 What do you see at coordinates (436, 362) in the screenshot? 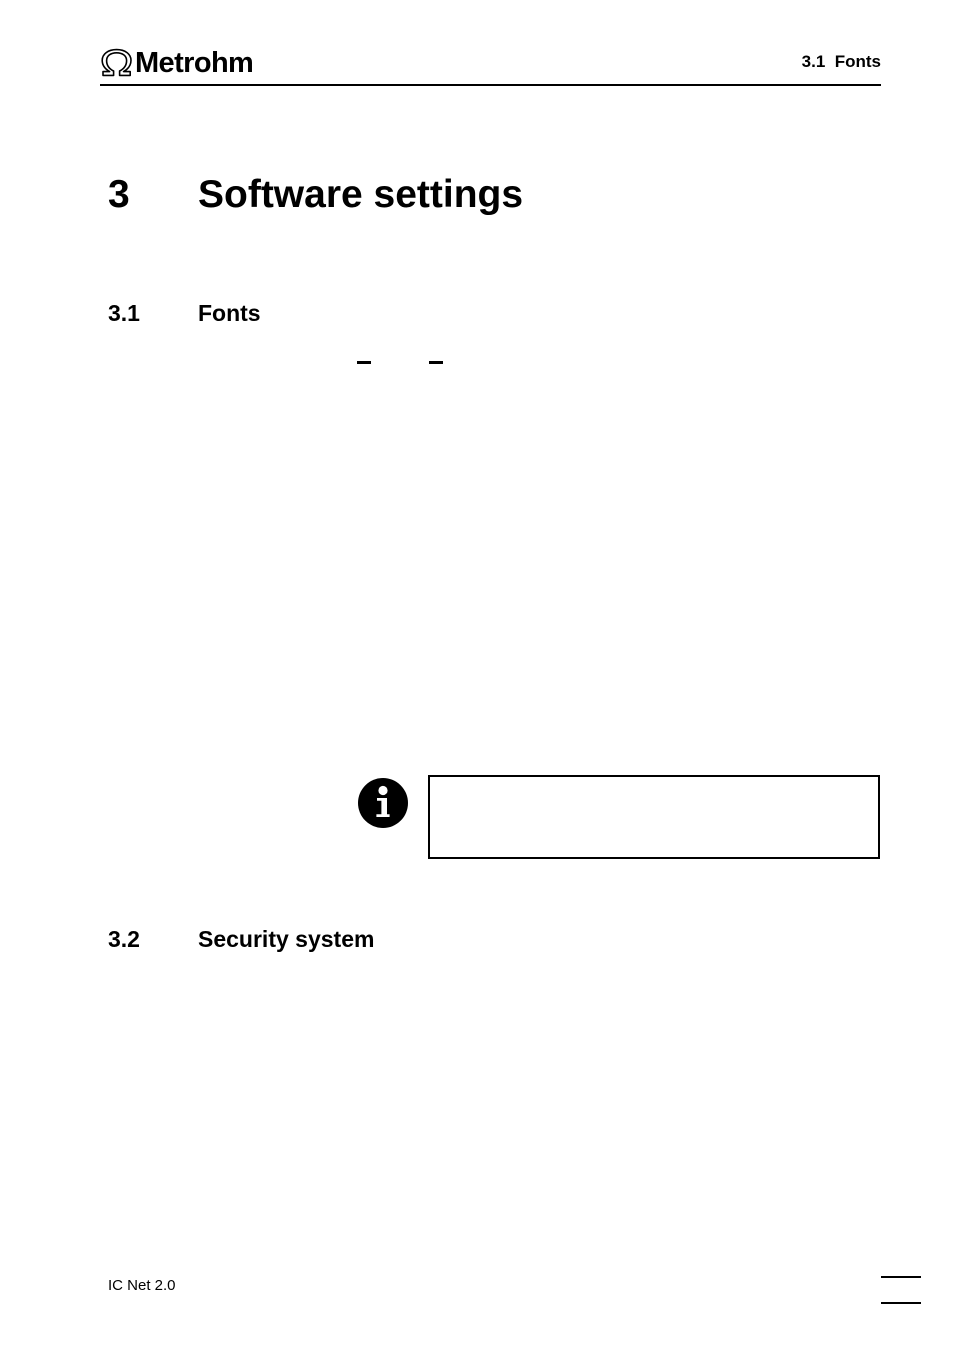
I see `dash-mark-two` at bounding box center [436, 362].